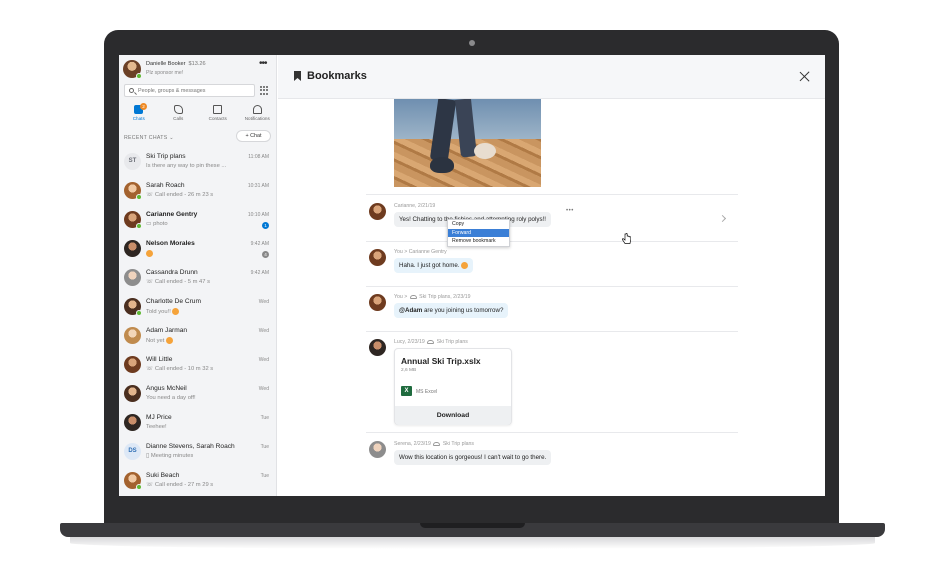  I want to click on tab-notifications: Notifications, so click(257, 114).